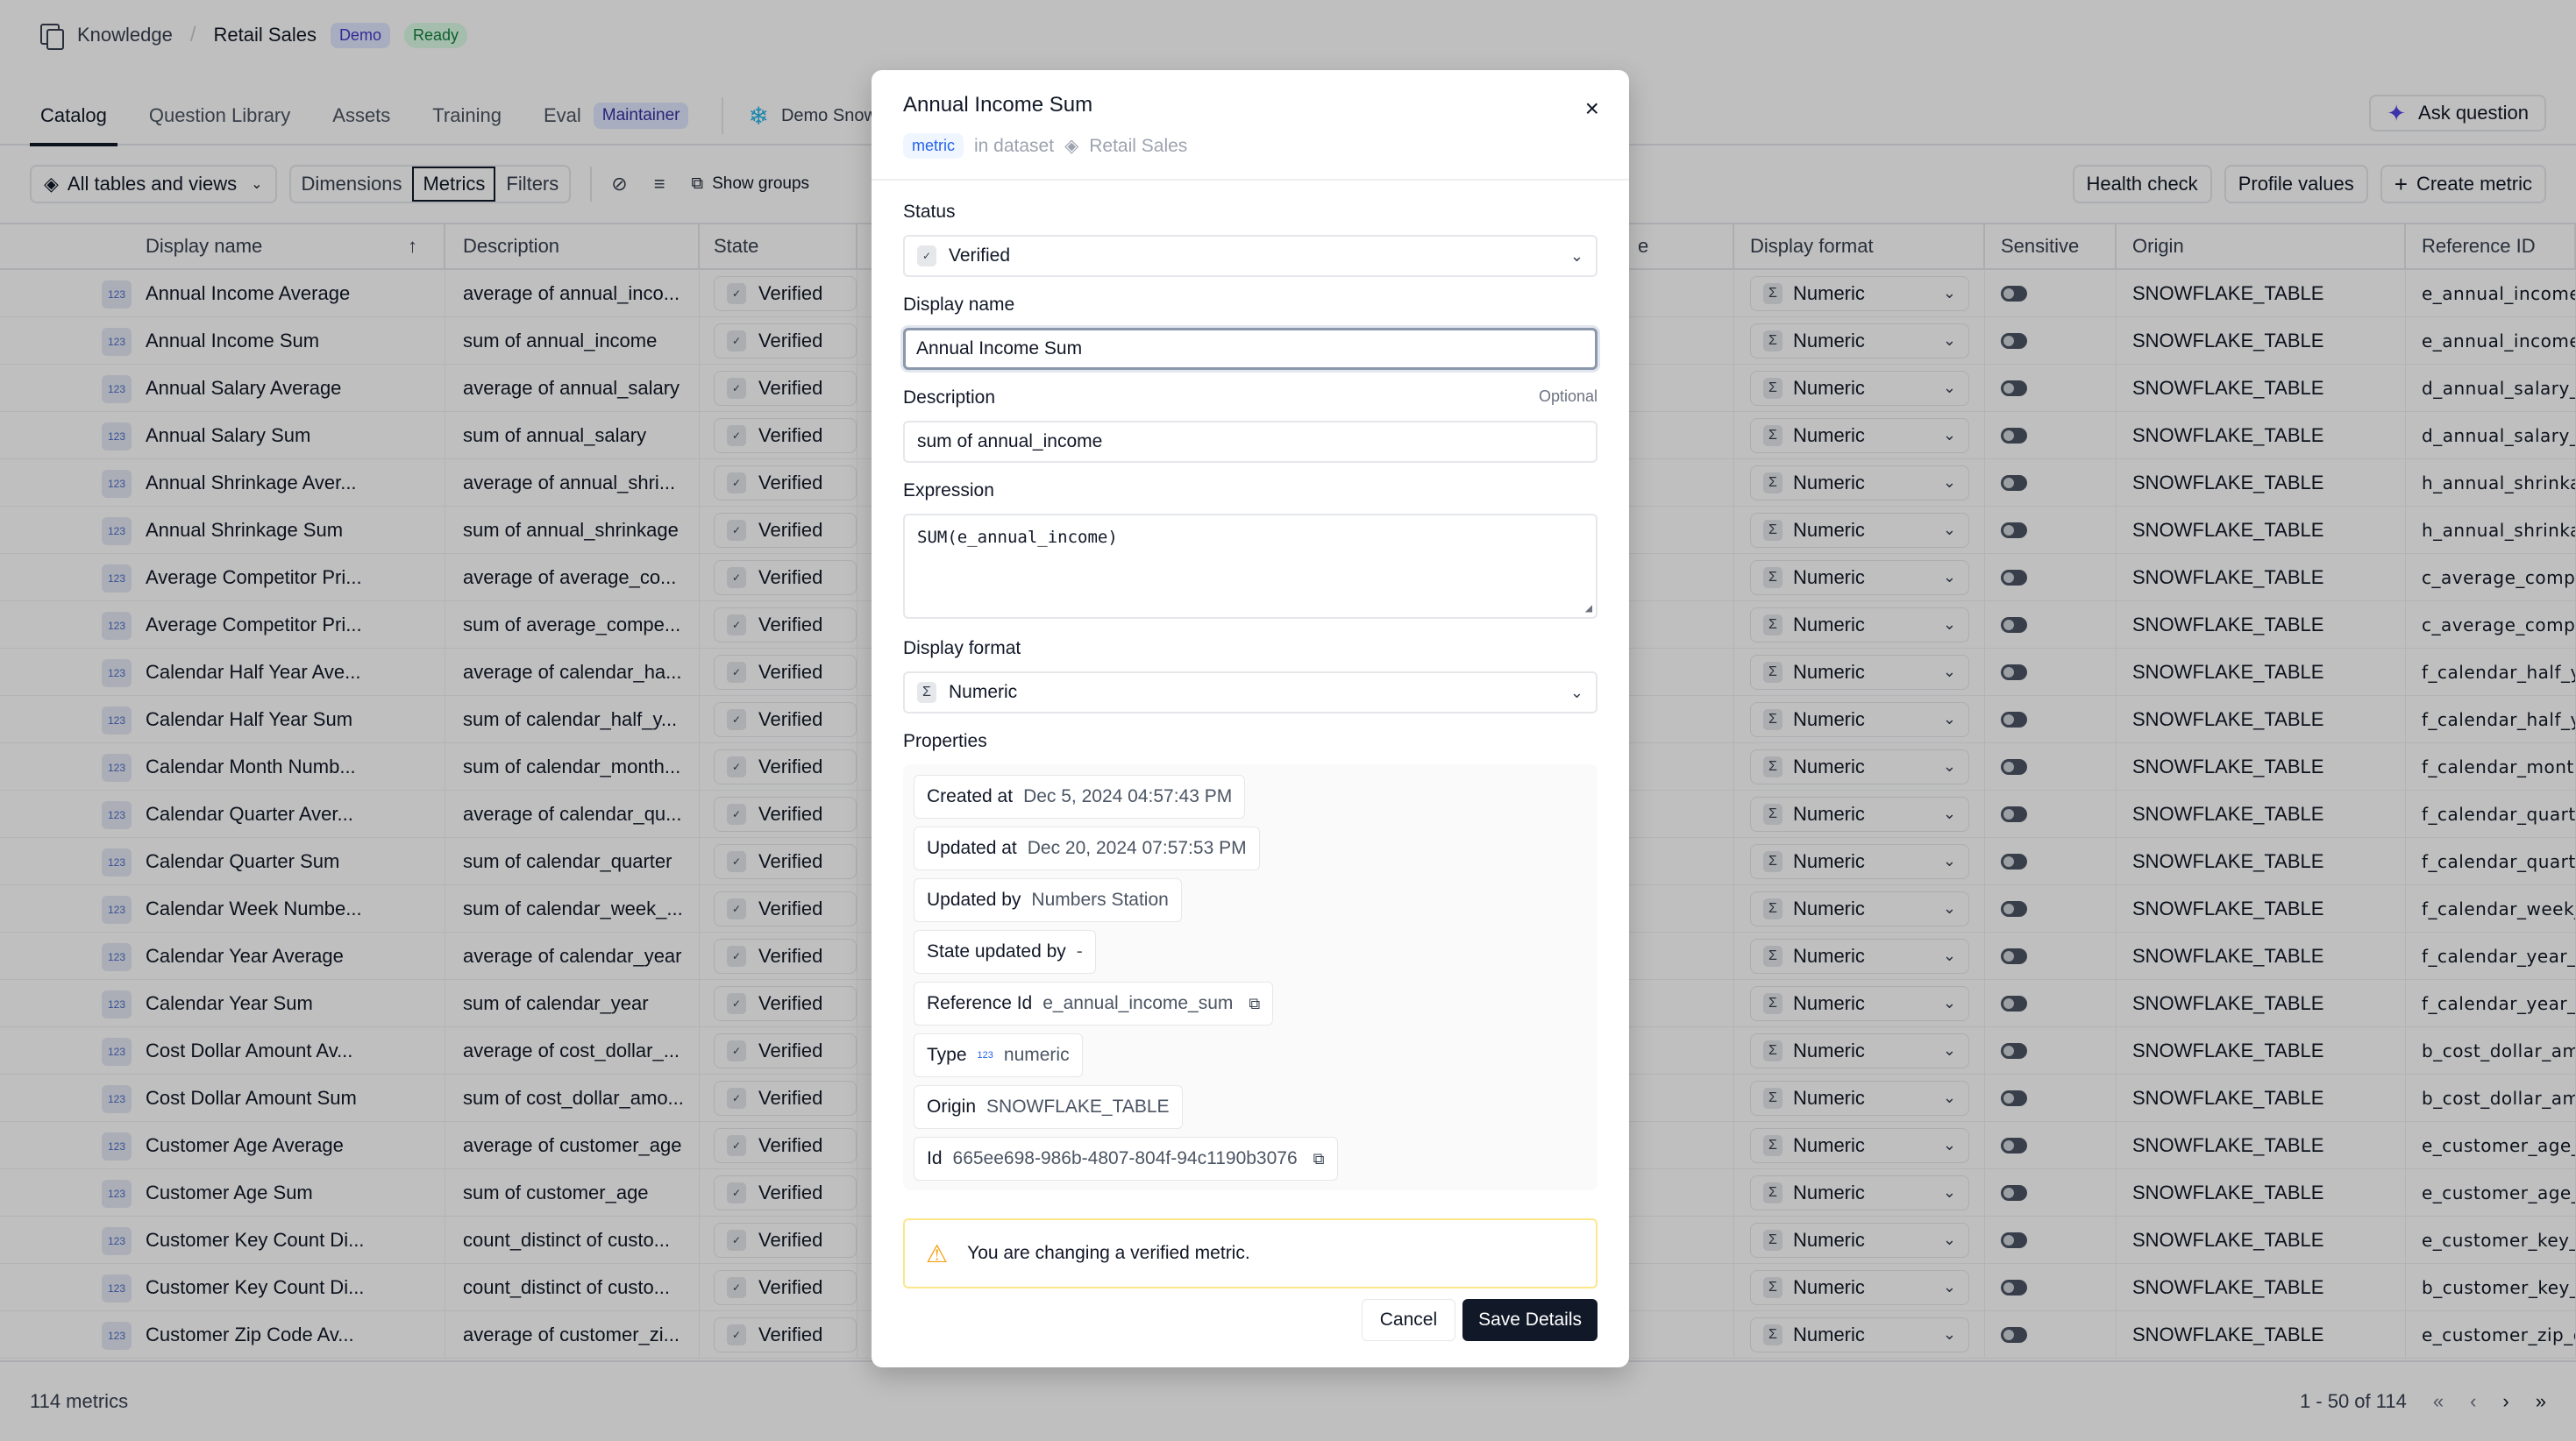 The image size is (2576, 1441). What do you see at coordinates (1079, 951) in the screenshot?
I see `property-value: -` at bounding box center [1079, 951].